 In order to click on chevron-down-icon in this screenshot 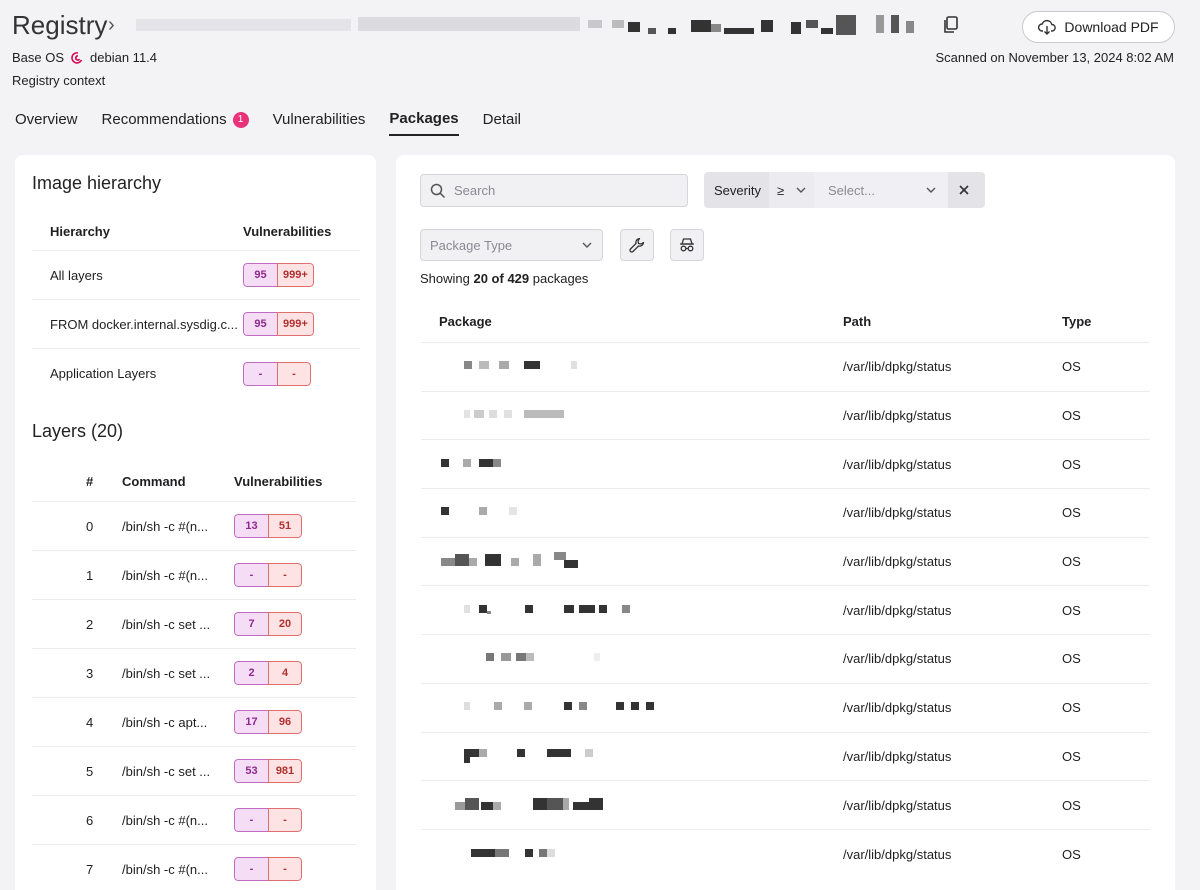, I will do `click(587, 245)`.